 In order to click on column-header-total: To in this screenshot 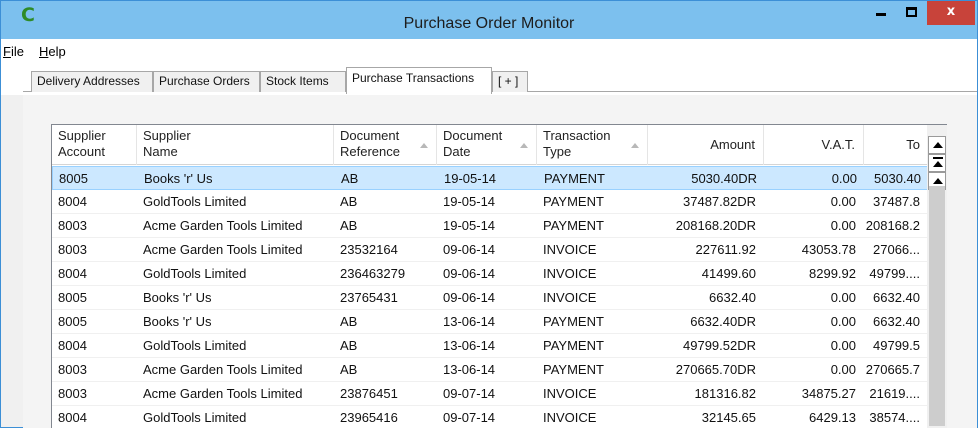, I will do `click(895, 145)`.